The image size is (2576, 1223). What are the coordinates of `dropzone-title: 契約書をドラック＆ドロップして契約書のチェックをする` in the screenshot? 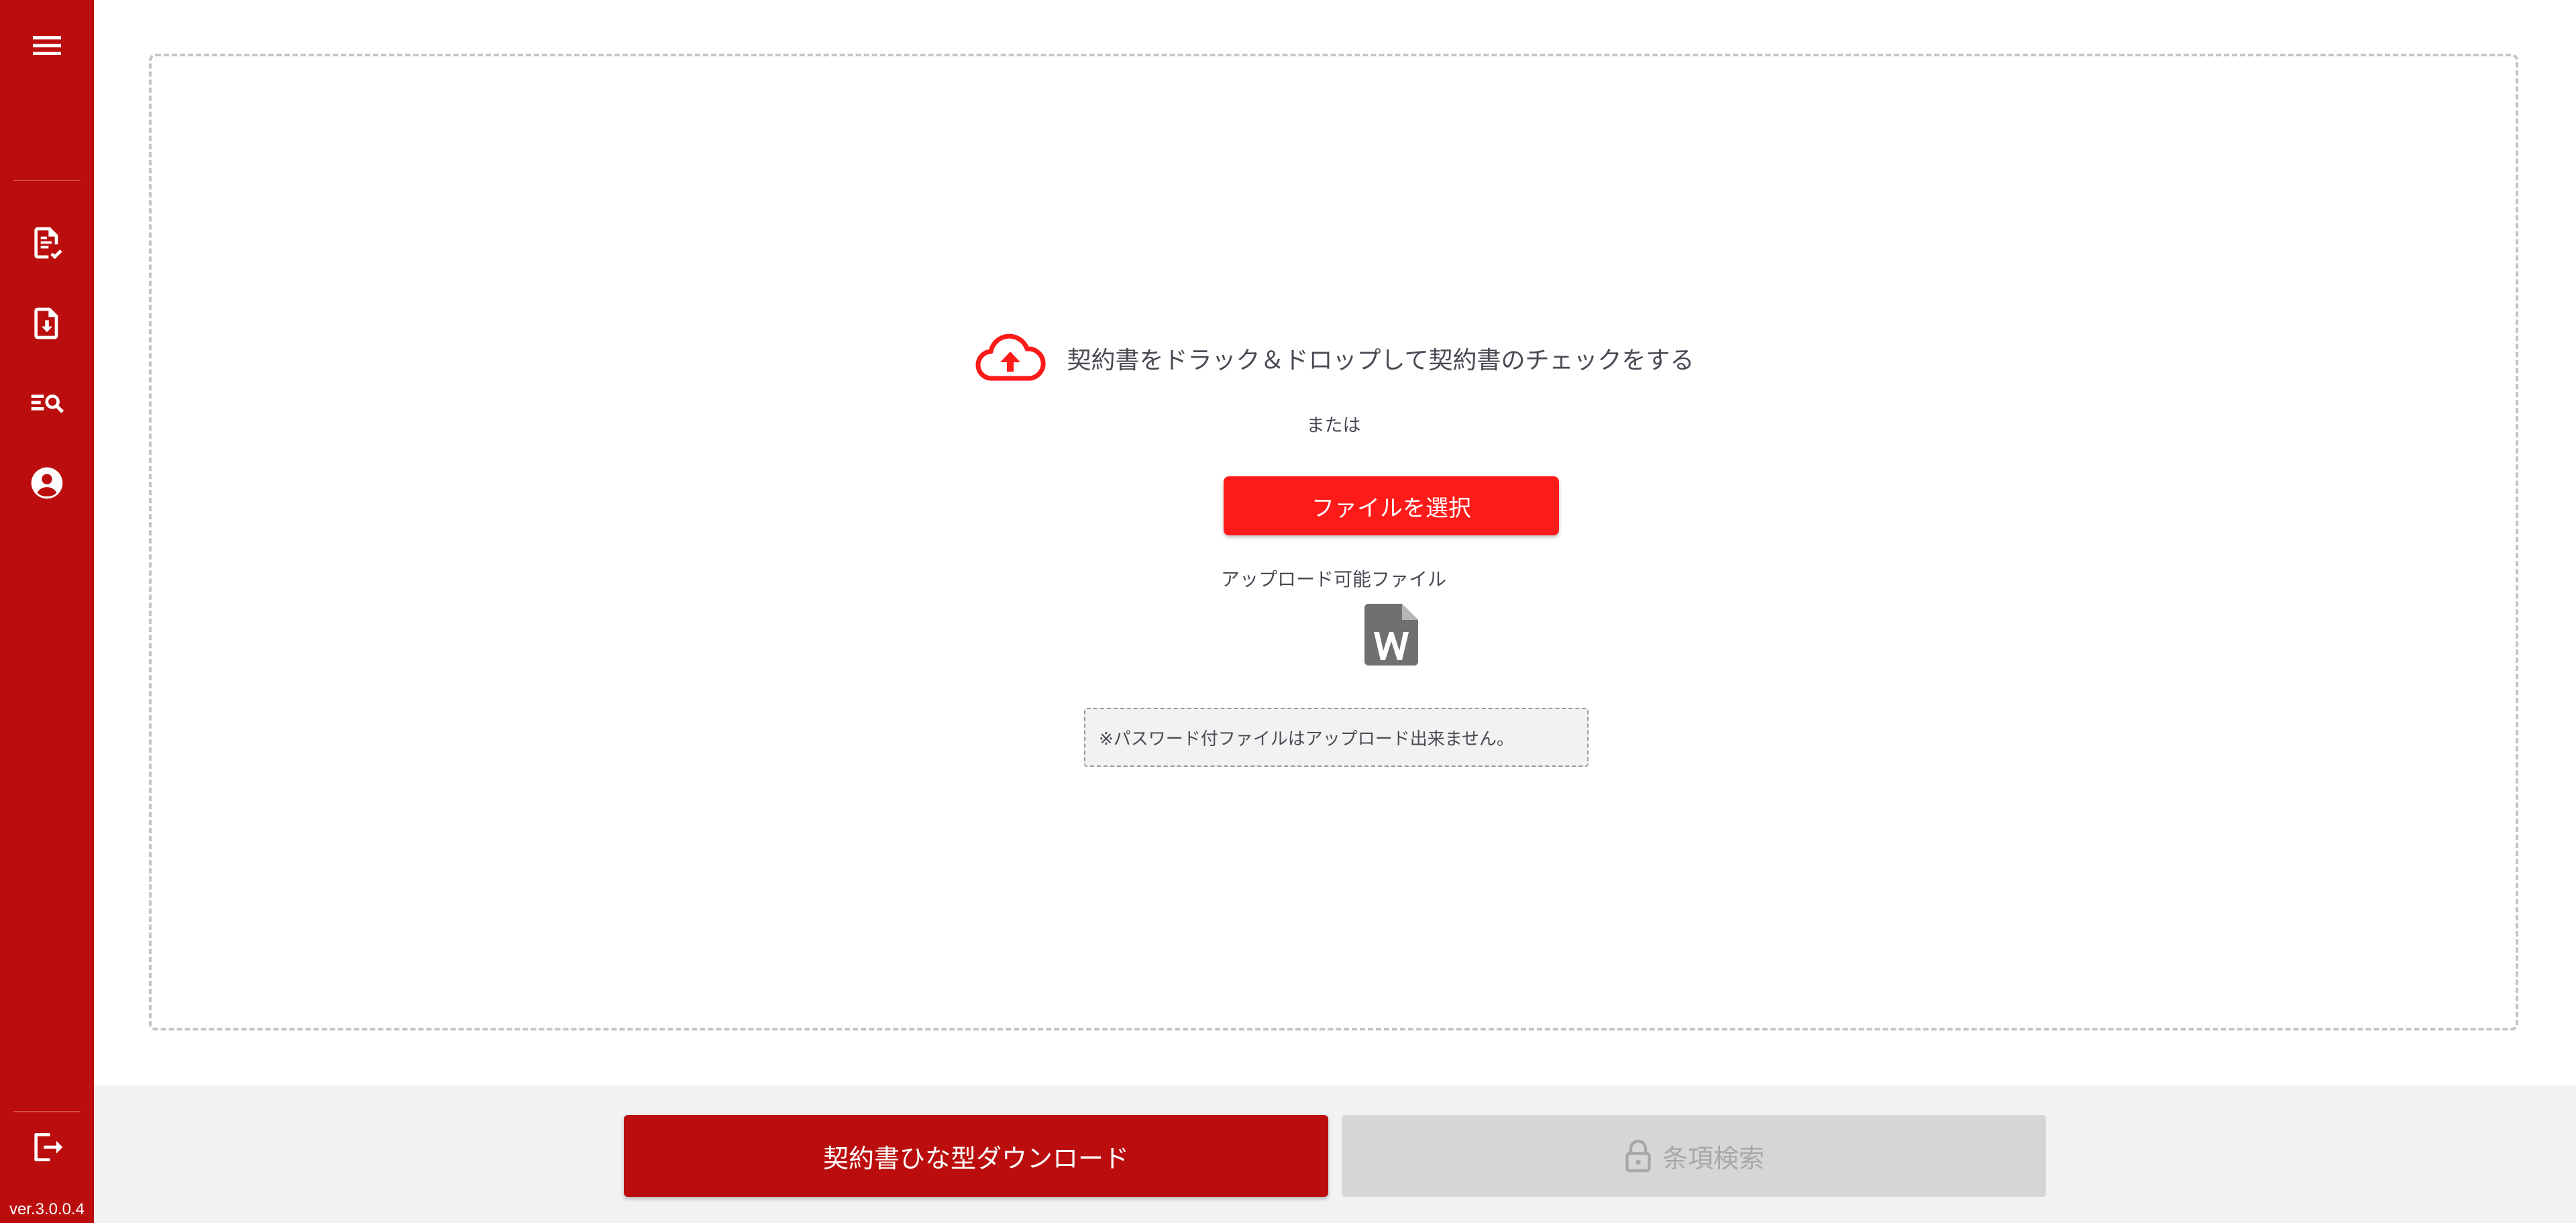 It's located at (1381, 360).